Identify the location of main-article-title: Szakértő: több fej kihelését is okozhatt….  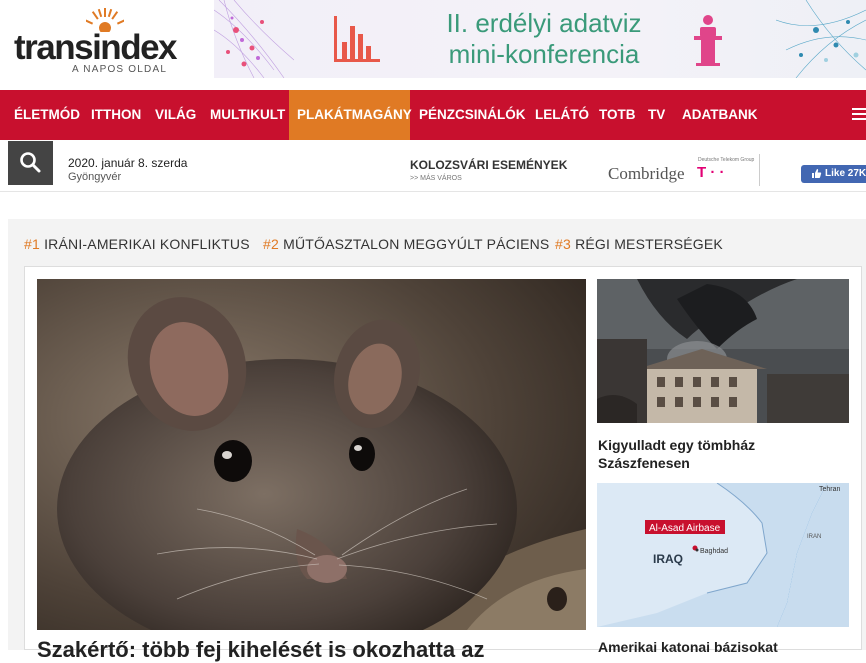
(260, 650).